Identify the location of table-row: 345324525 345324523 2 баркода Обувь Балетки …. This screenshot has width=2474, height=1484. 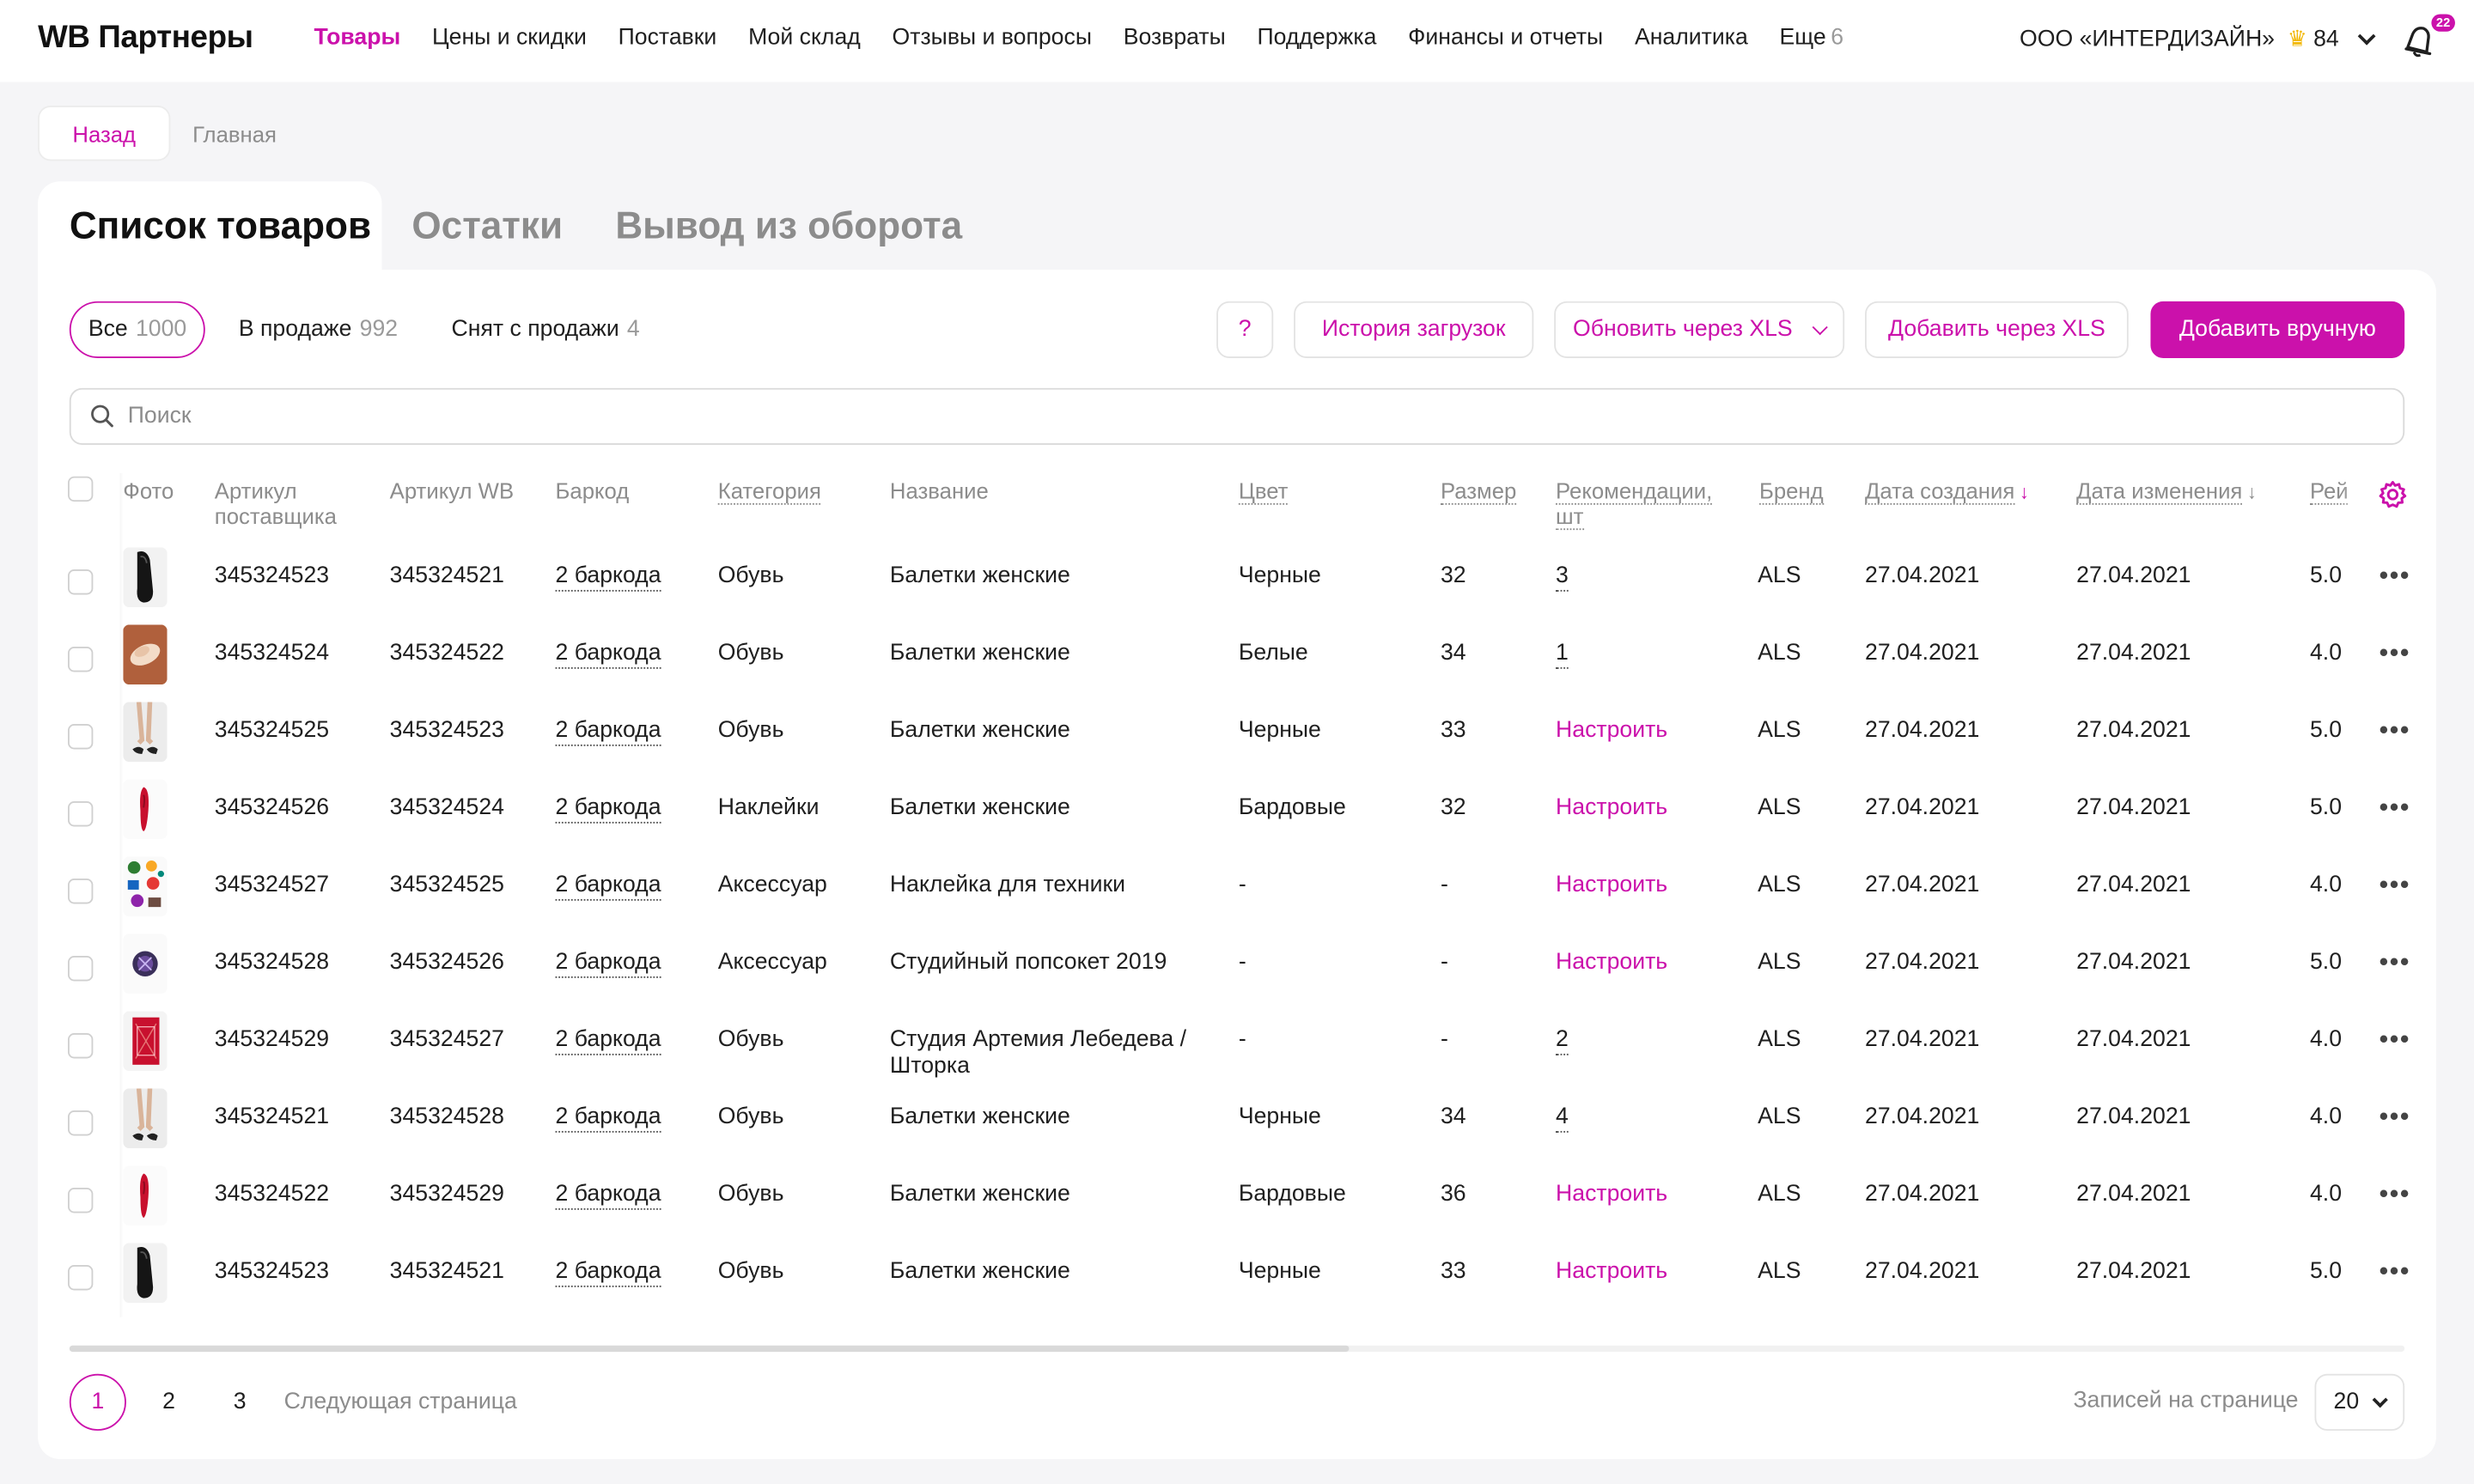
(1237, 737).